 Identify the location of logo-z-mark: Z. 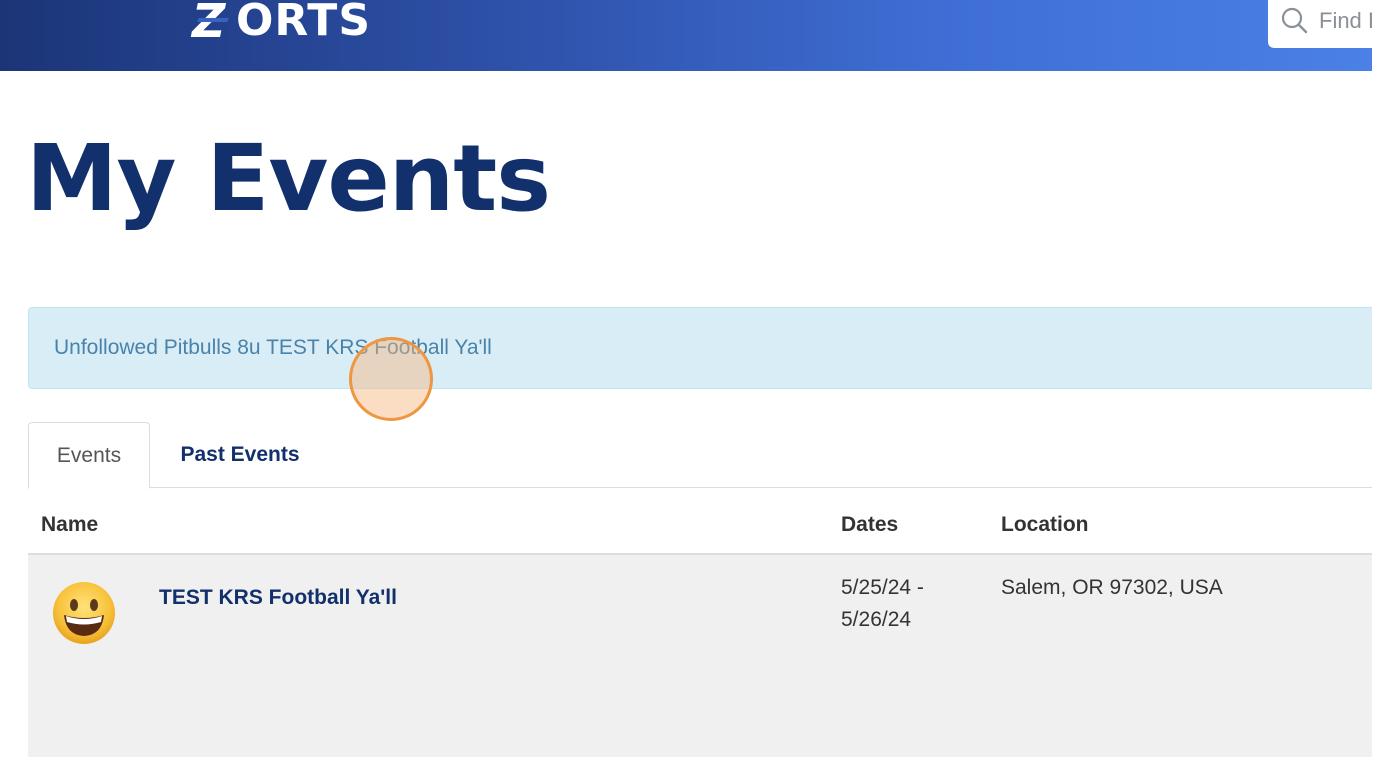
(214, 24).